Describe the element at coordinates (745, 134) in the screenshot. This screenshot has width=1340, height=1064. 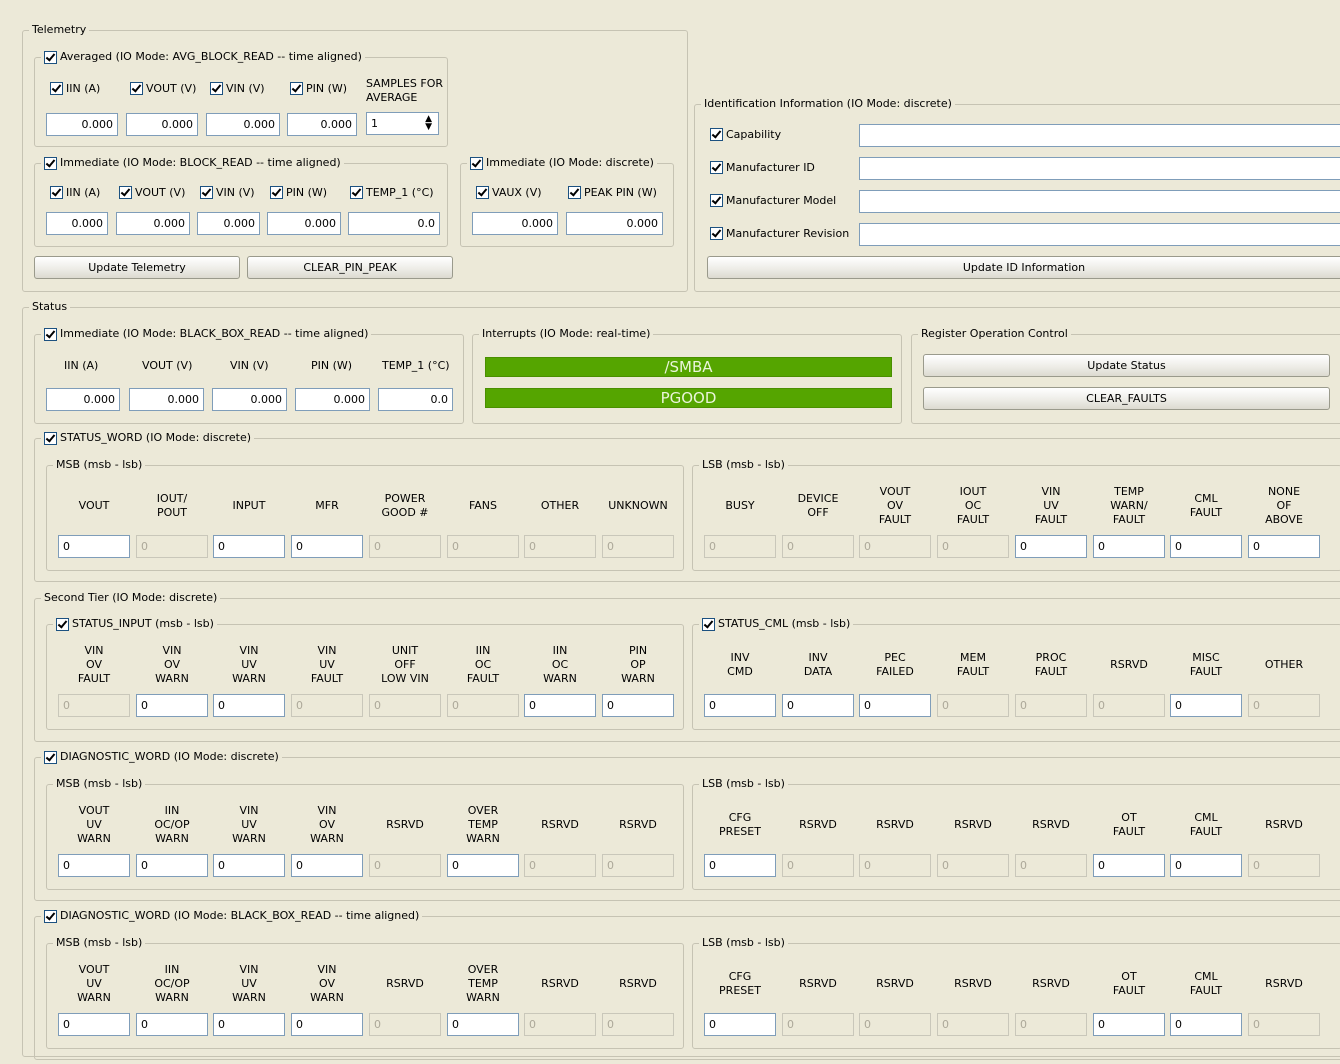
I see `capability-checkbox: Capability` at that location.